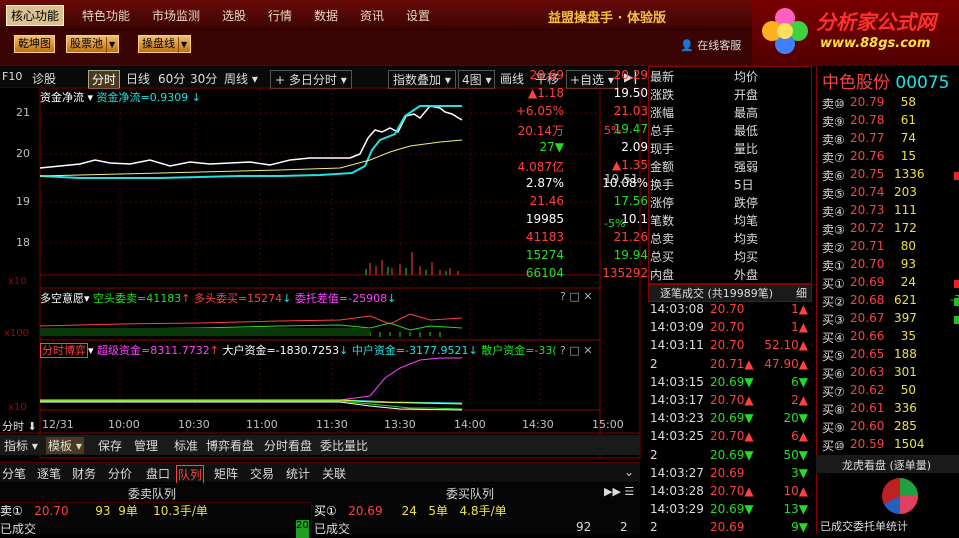 The height and width of the screenshot is (538, 959). What do you see at coordinates (785, 31) in the screenshot?
I see `flower-logo-icon` at bounding box center [785, 31].